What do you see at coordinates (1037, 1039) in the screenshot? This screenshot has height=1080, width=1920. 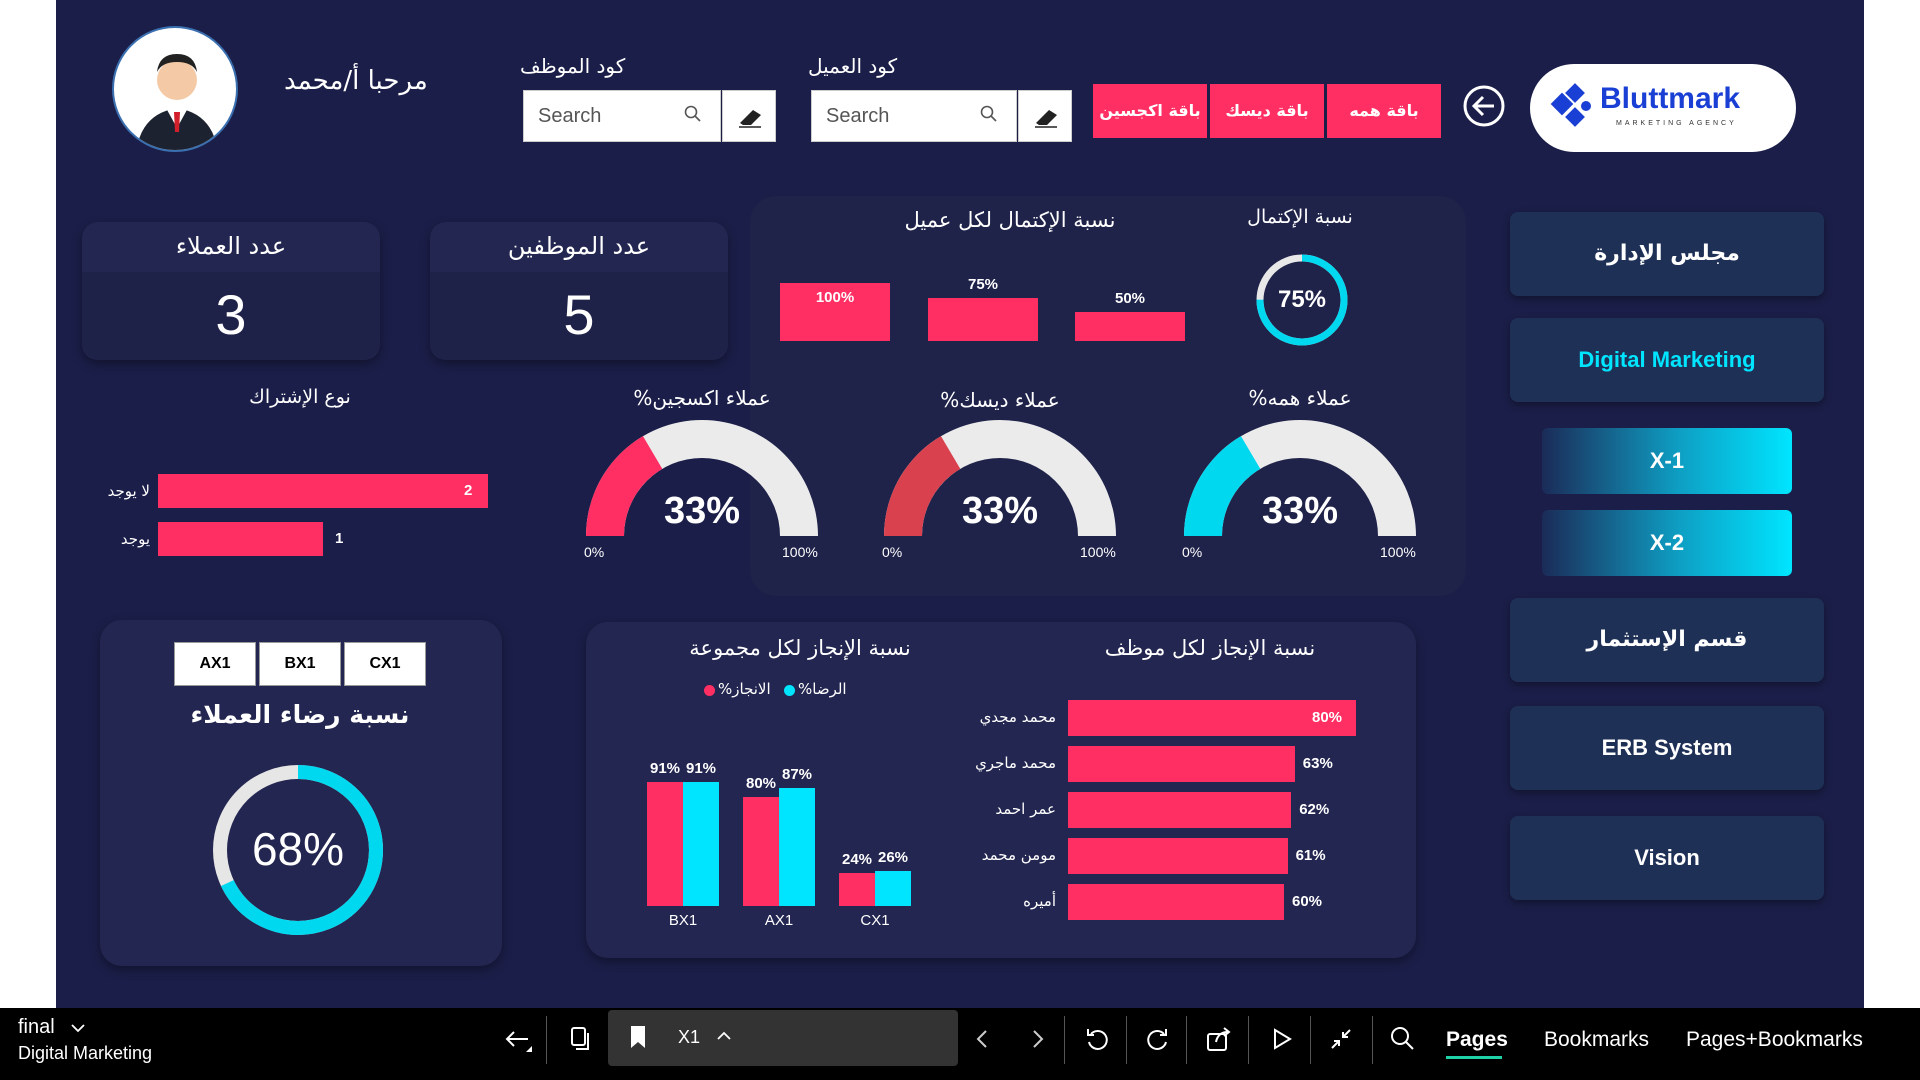 I see `next-icon` at bounding box center [1037, 1039].